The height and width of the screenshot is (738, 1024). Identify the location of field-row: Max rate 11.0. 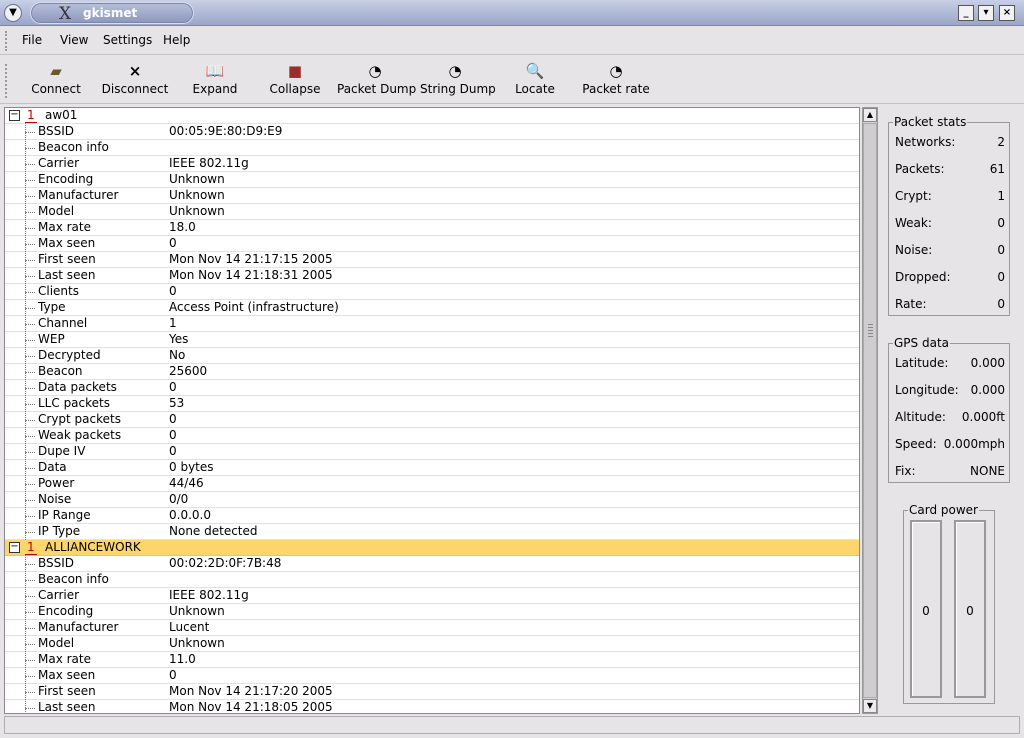
(432, 659).